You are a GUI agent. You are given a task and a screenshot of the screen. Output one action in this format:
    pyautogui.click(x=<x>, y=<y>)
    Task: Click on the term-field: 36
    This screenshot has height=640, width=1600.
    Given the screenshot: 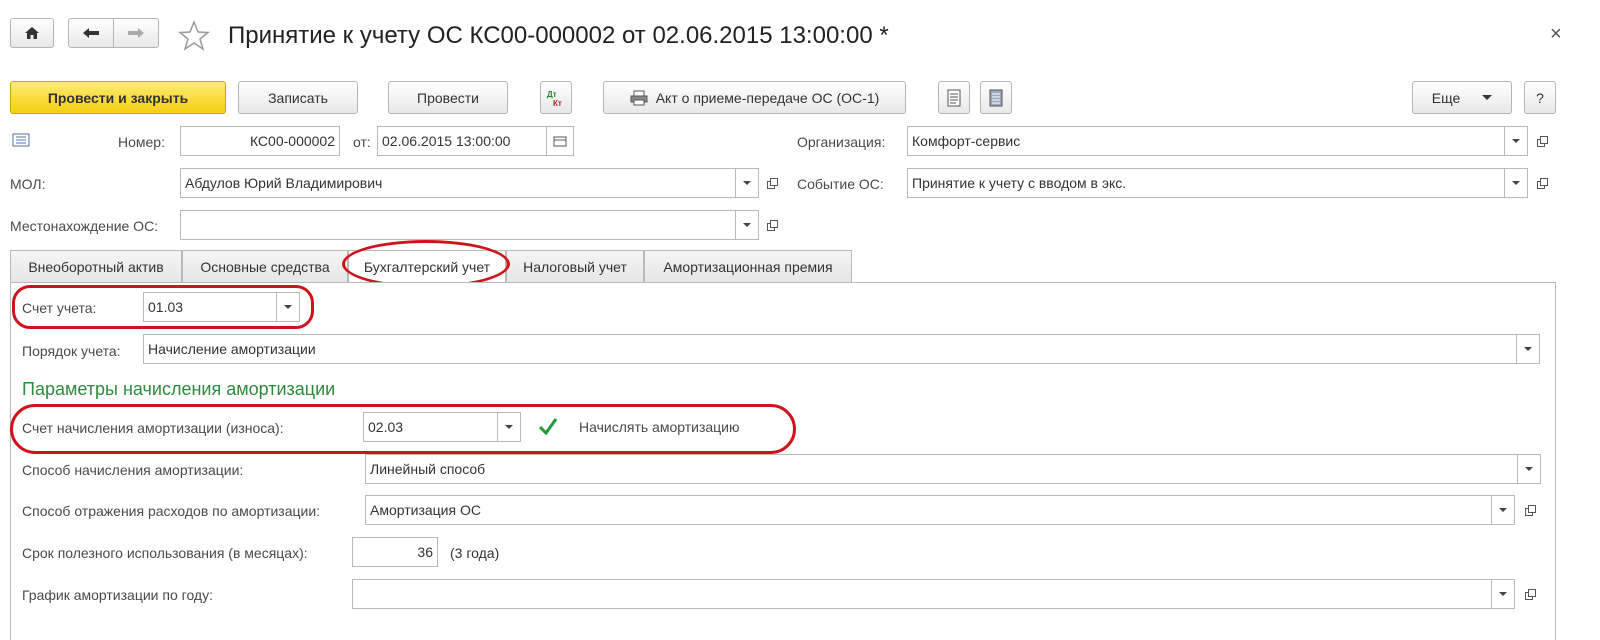 What is the action you would take?
    pyautogui.click(x=395, y=552)
    